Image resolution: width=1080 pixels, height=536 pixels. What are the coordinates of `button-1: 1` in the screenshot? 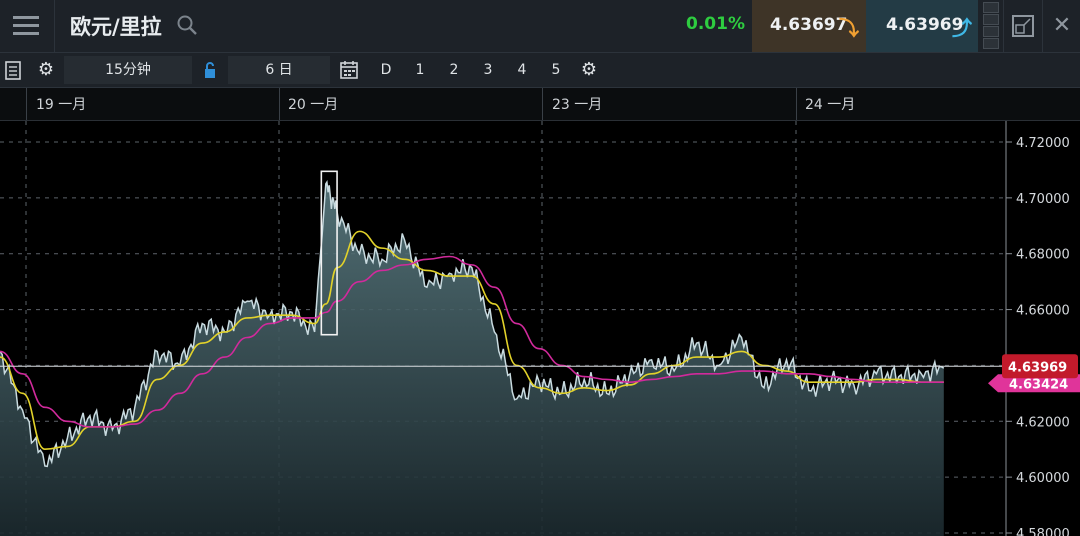 It's located at (420, 70).